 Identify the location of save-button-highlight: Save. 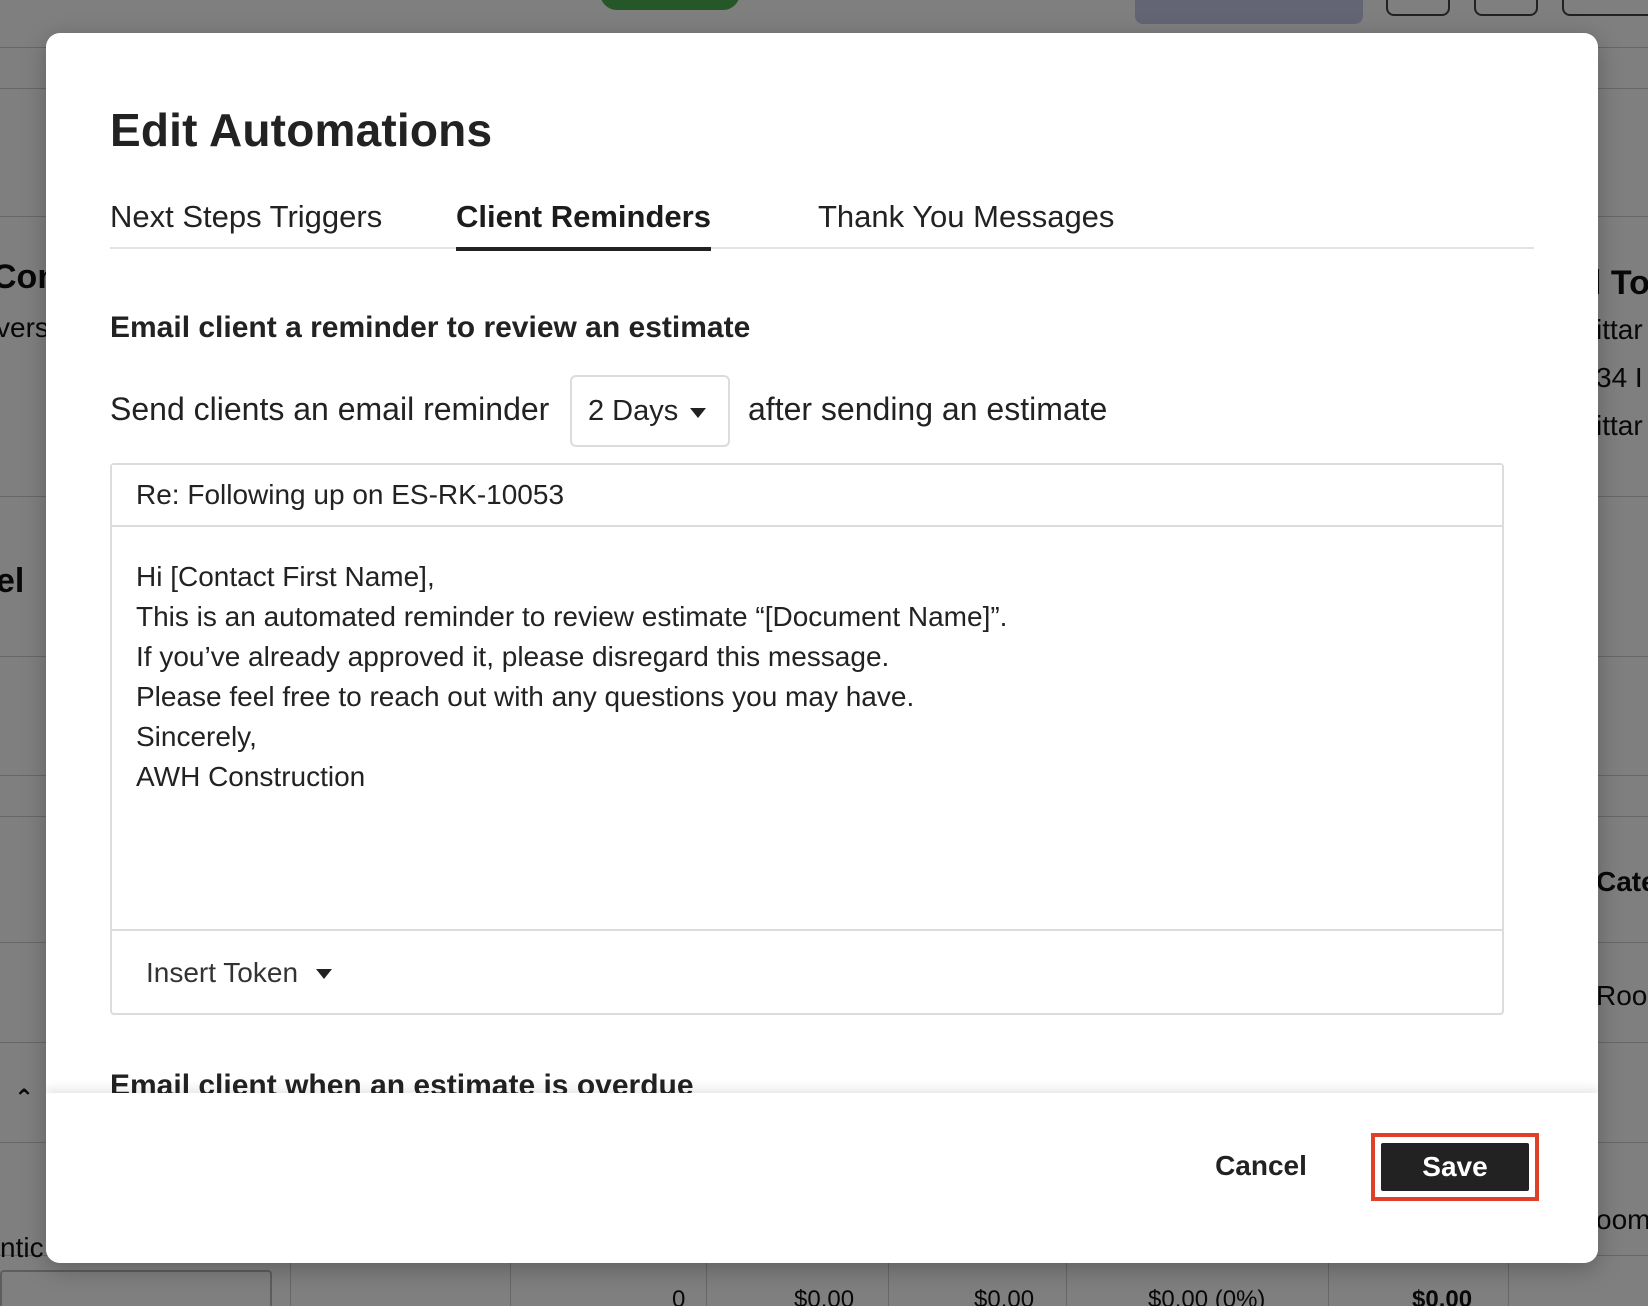
(1455, 1167).